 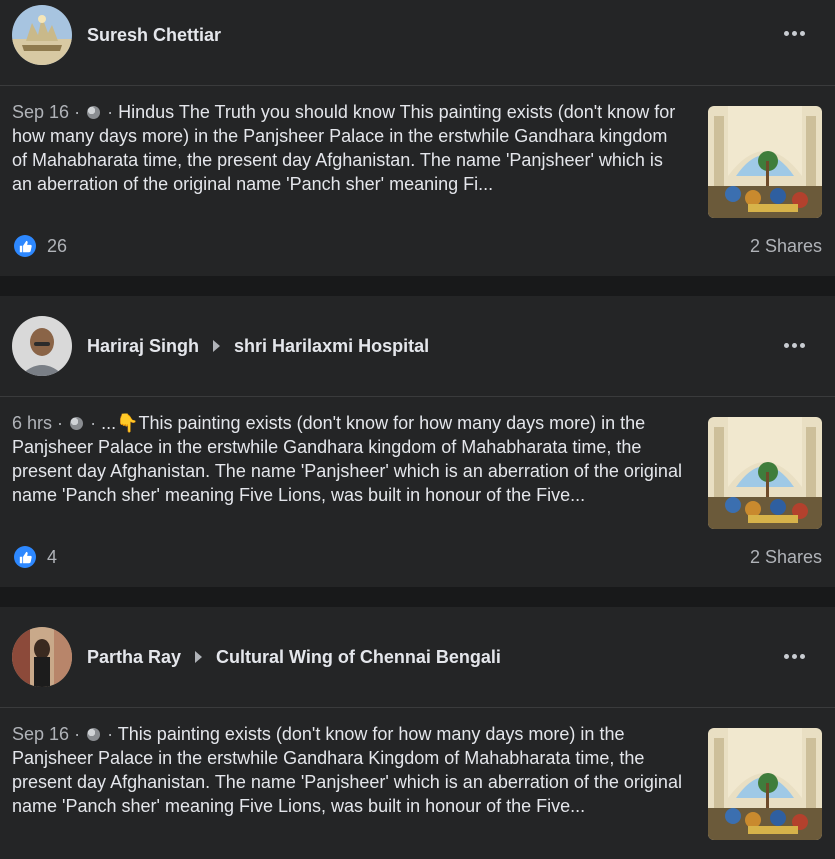 What do you see at coordinates (134, 657) in the screenshot?
I see `author-name: Partha Ray` at bounding box center [134, 657].